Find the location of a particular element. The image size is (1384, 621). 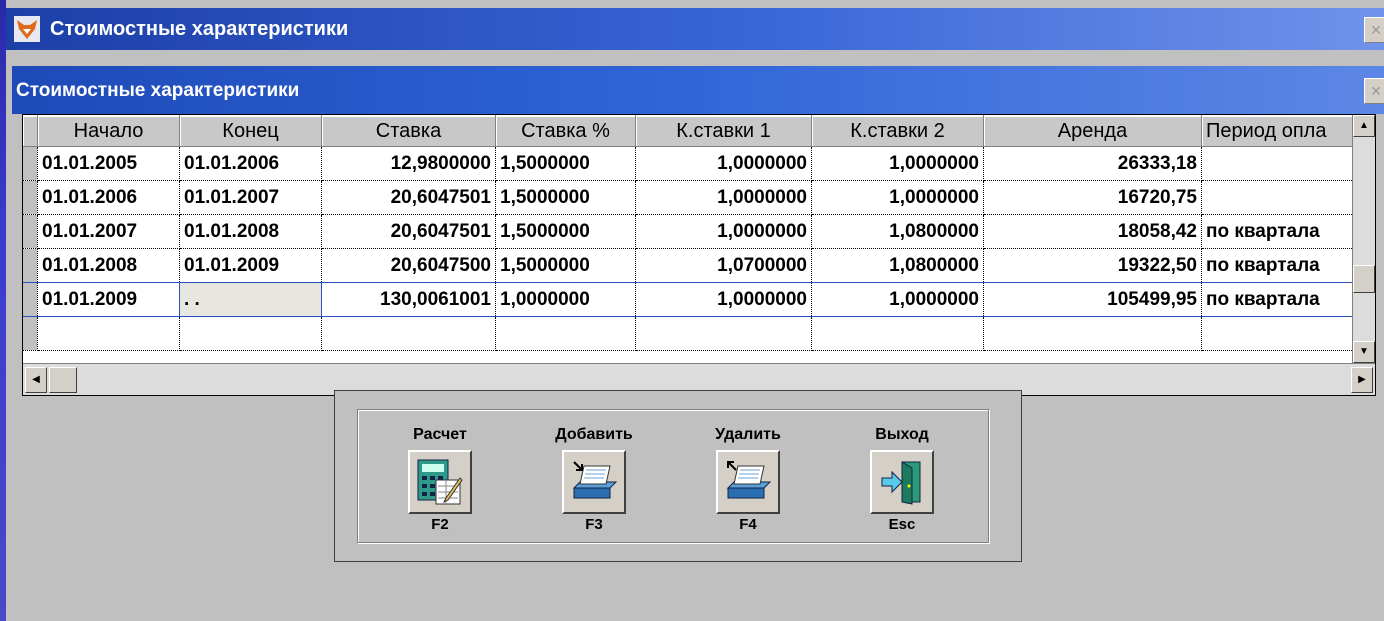

column-header: Ставка is located at coordinates (408, 131).